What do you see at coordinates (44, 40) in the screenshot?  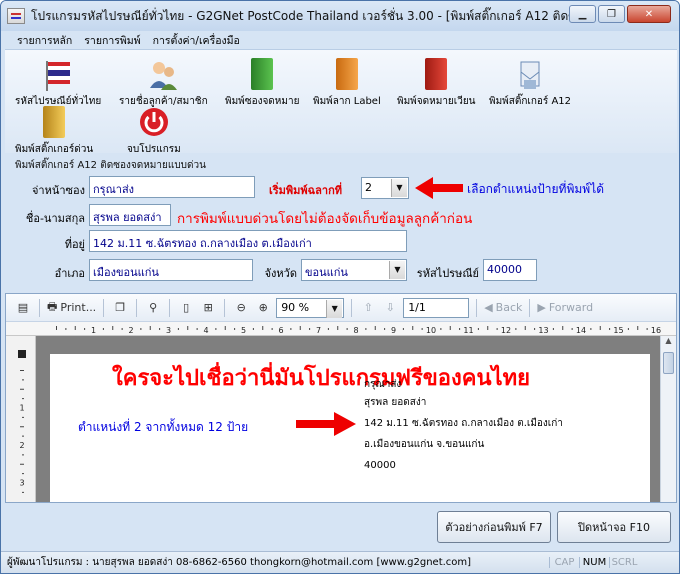 I see `menu-main: รายการหลัก` at bounding box center [44, 40].